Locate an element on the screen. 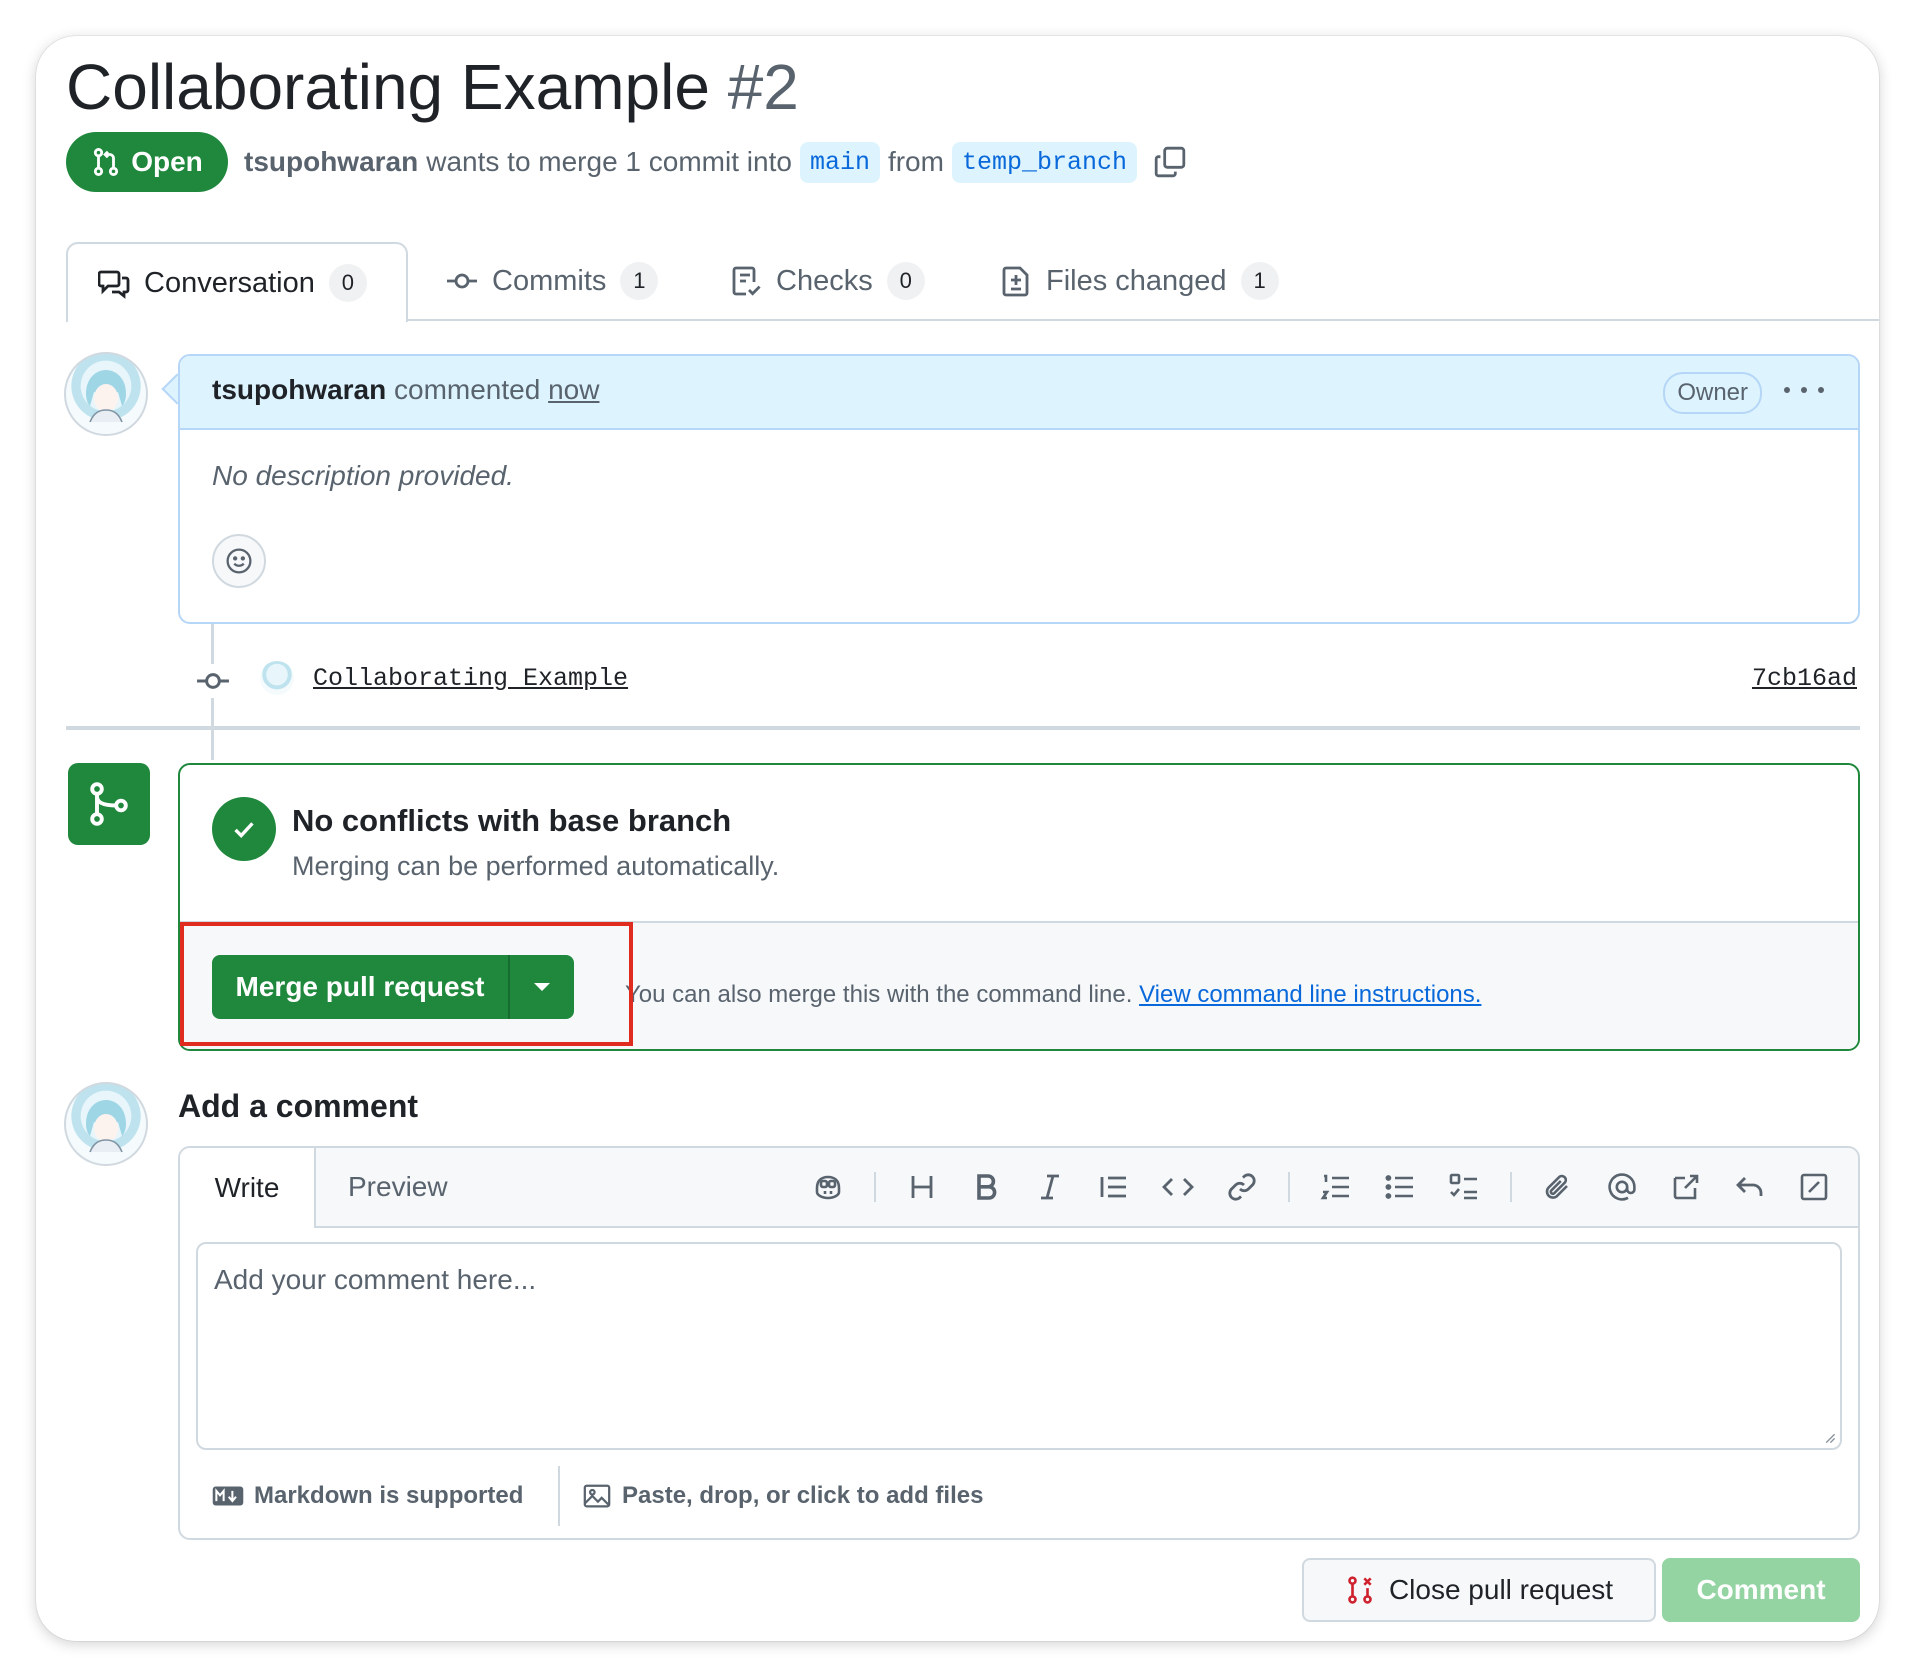 This screenshot has height=1678, width=1916. copilot-icon is located at coordinates (828, 1187).